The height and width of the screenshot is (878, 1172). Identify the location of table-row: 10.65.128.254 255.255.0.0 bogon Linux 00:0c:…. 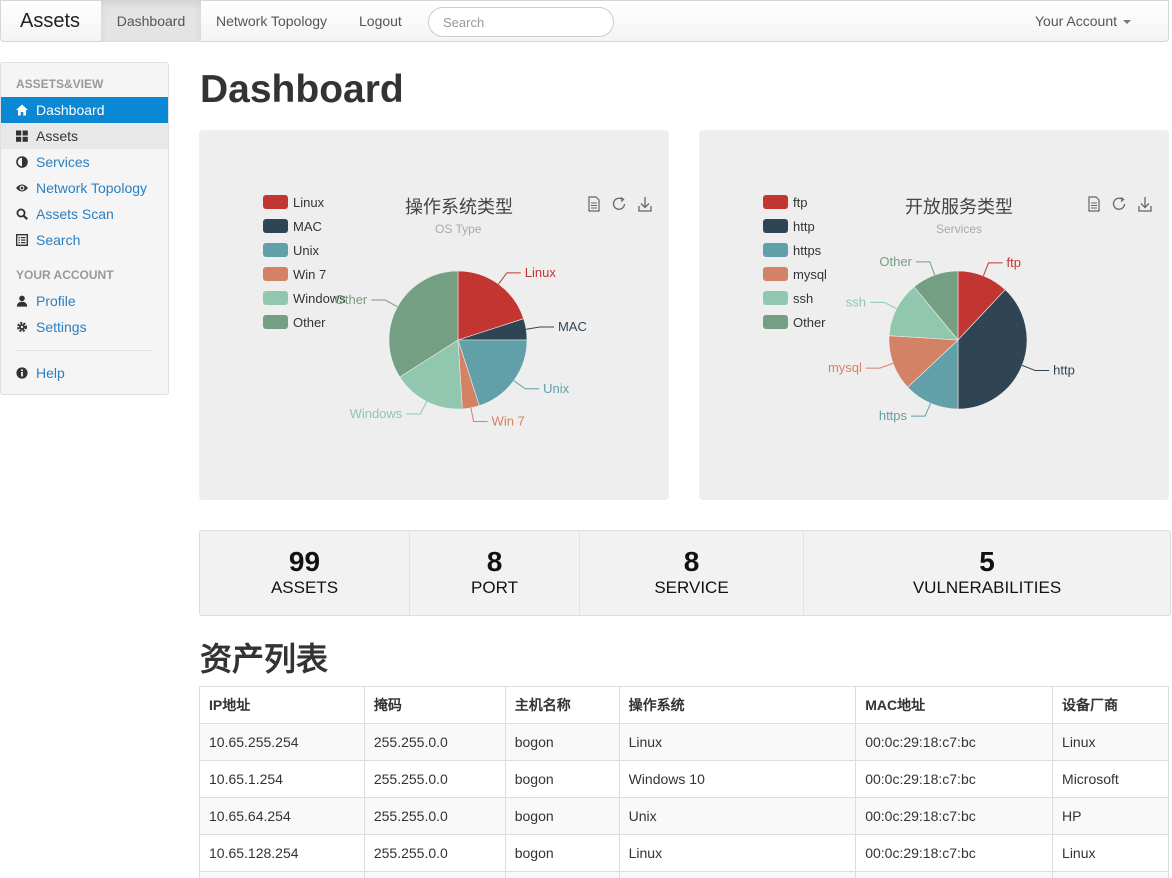
(684, 853).